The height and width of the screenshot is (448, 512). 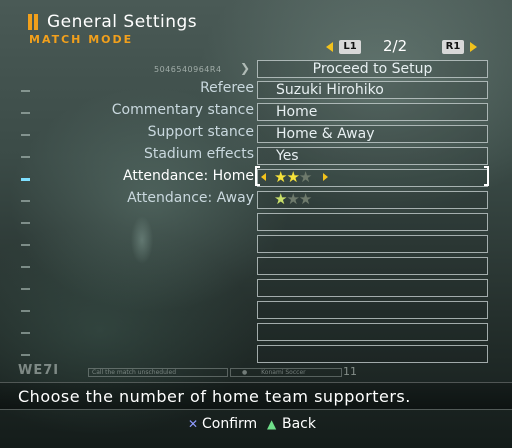 I want to click on commentary-stance-value: Home, so click(x=297, y=112).